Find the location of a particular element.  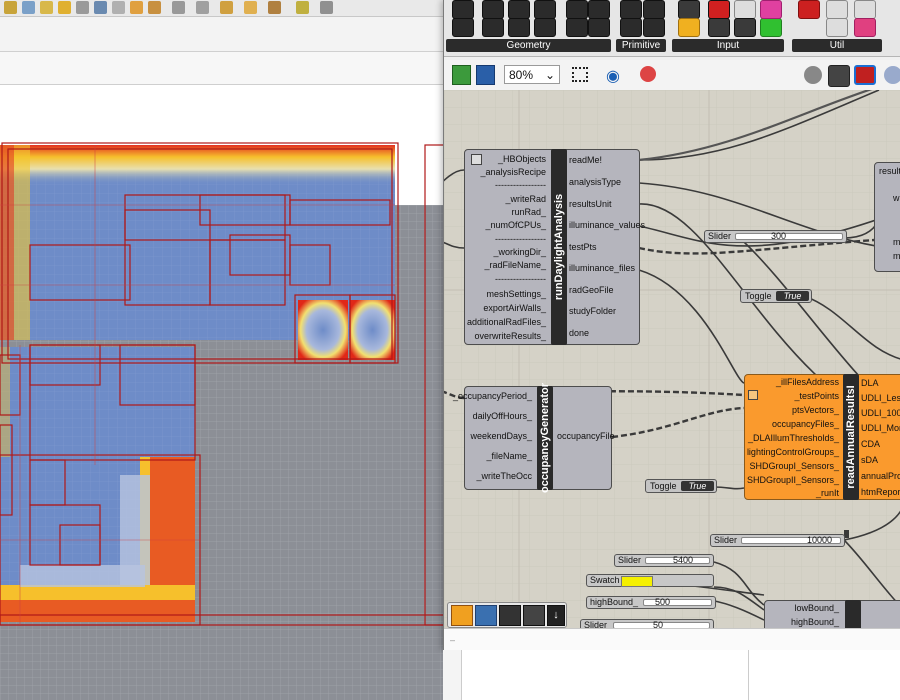

panel-label: Geometry is located at coordinates (528, 45).